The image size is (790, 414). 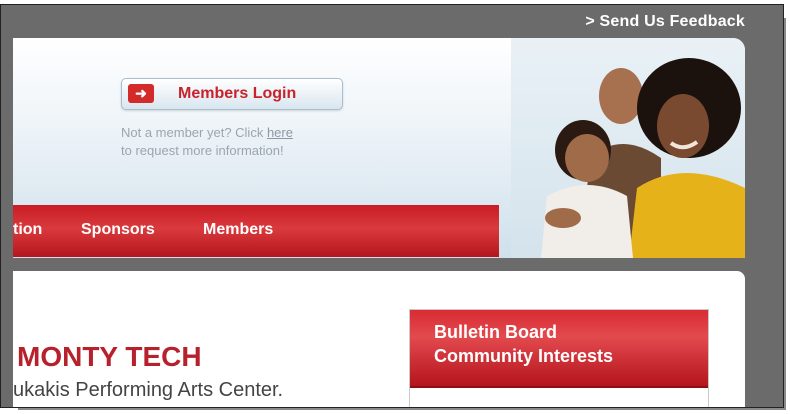 I want to click on bulletin-board-title: Bulletin Board, so click(x=496, y=332).